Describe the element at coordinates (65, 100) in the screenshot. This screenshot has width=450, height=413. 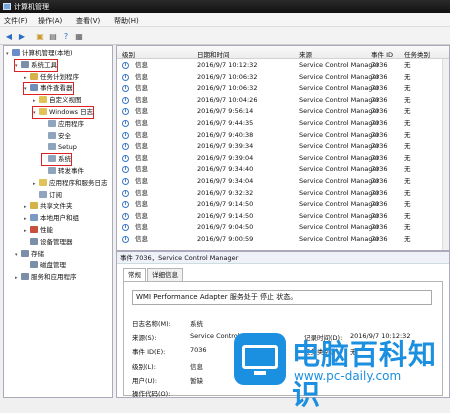
I see `tree-item-label: 自定义视图` at that location.